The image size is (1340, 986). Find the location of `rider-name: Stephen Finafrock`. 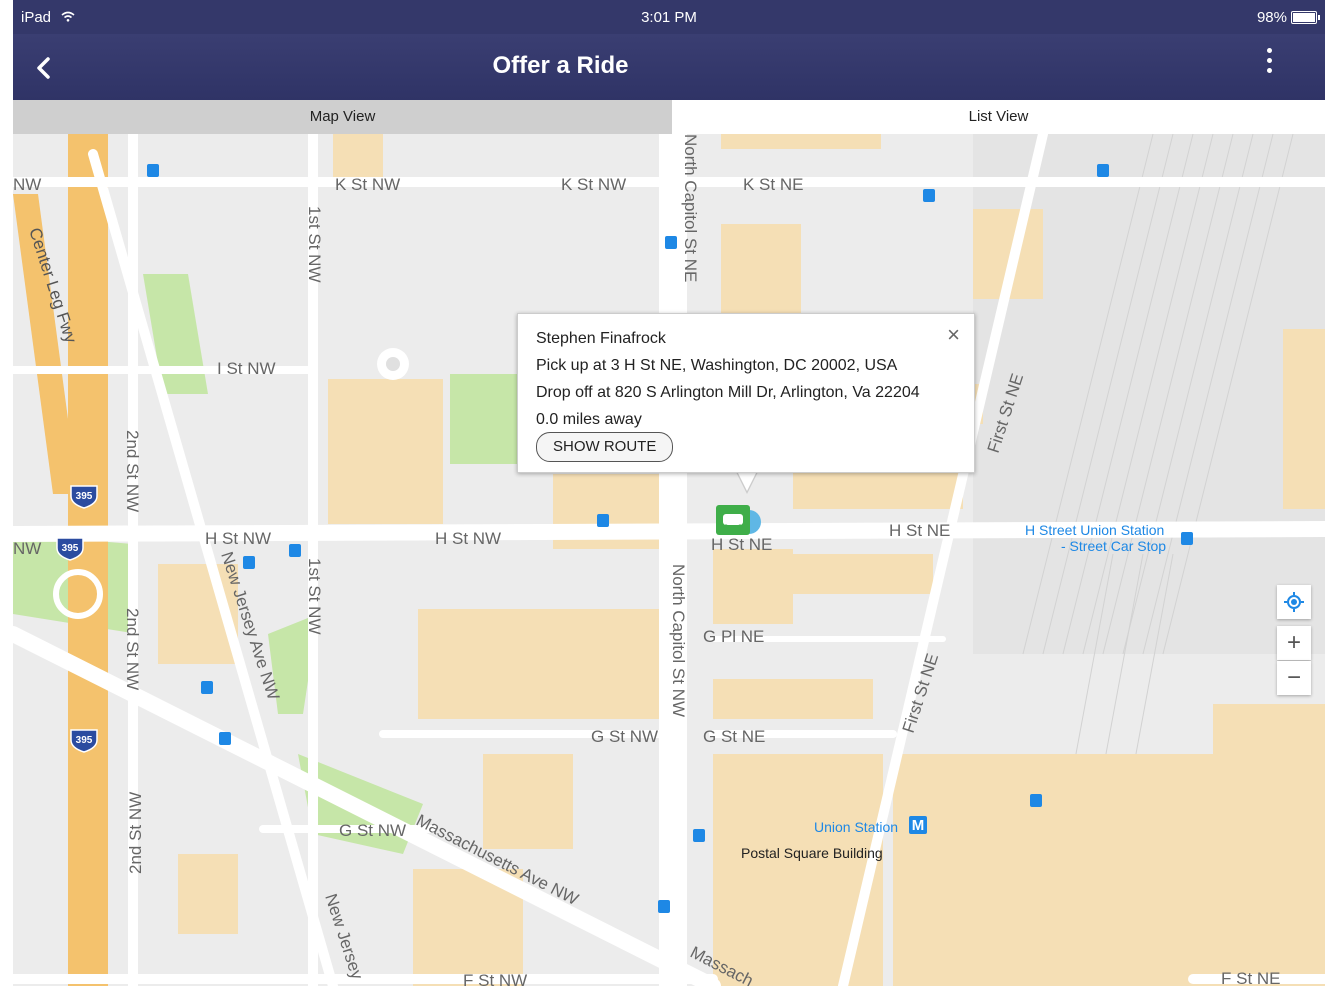

rider-name: Stephen Finafrock is located at coordinates (601, 338).